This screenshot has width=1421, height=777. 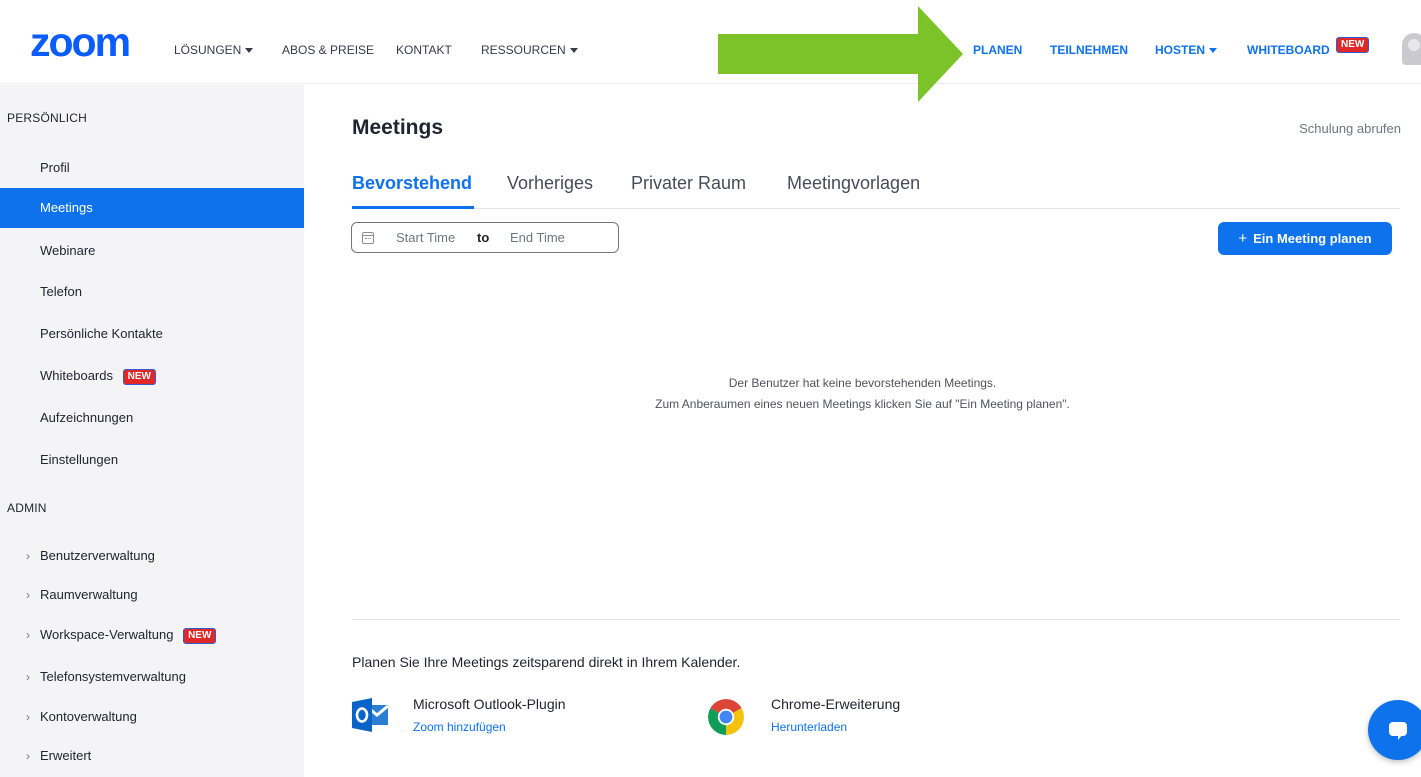 What do you see at coordinates (68, 250) in the screenshot?
I see `sidebar-item-label: Webinare` at bounding box center [68, 250].